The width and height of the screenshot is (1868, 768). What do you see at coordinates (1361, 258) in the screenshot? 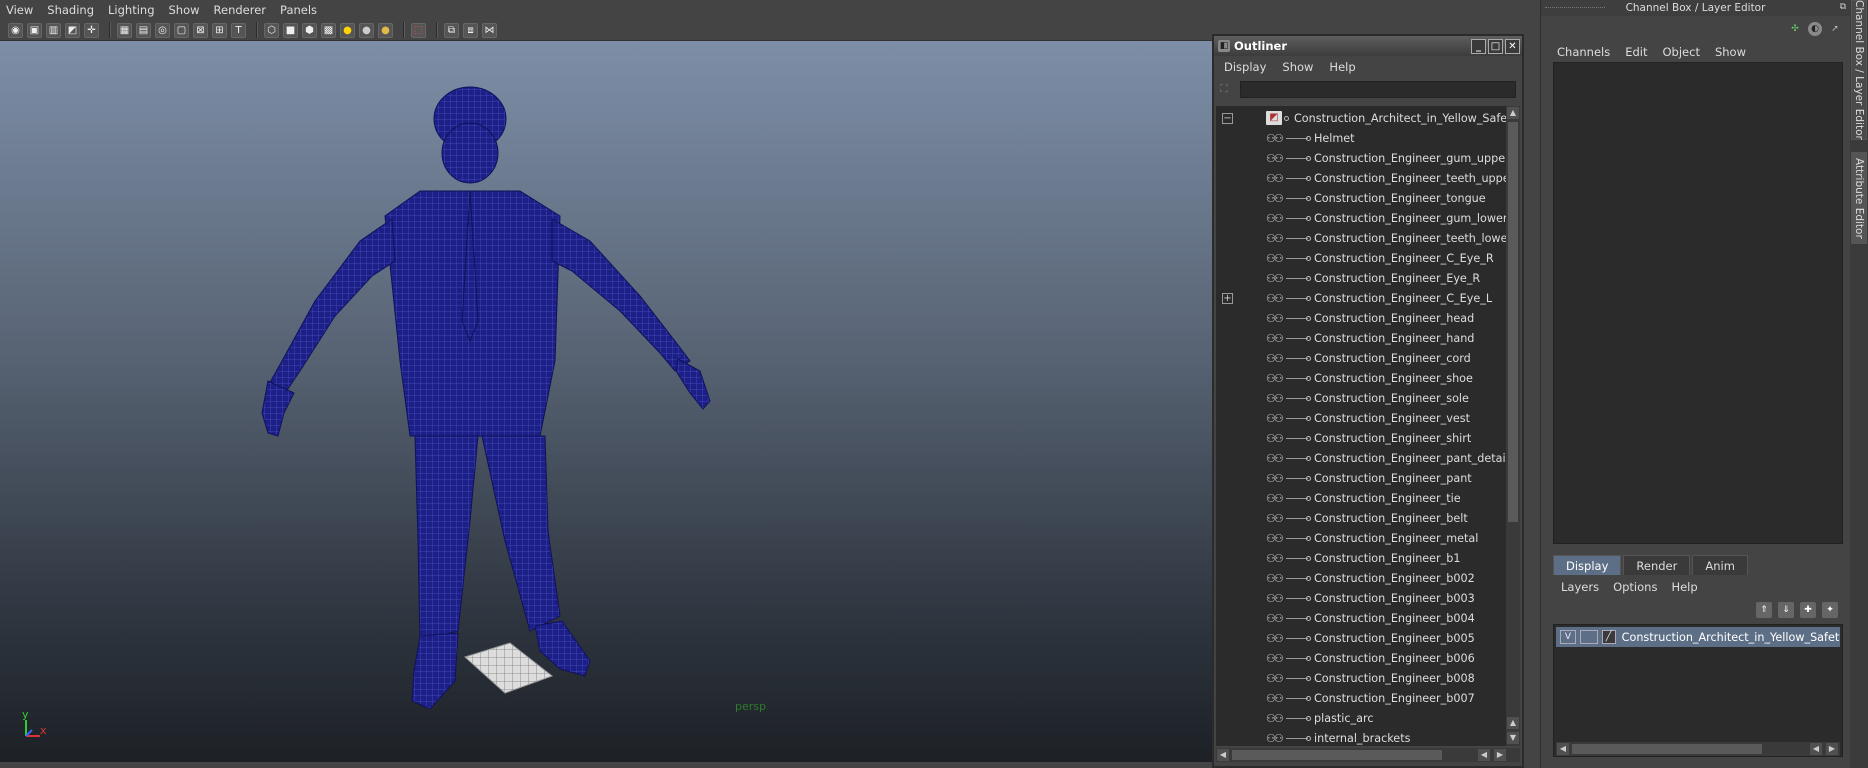
I see `outliner-item-row: ⚇⚇ Construction_Engineer_C_Eye_R` at bounding box center [1361, 258].